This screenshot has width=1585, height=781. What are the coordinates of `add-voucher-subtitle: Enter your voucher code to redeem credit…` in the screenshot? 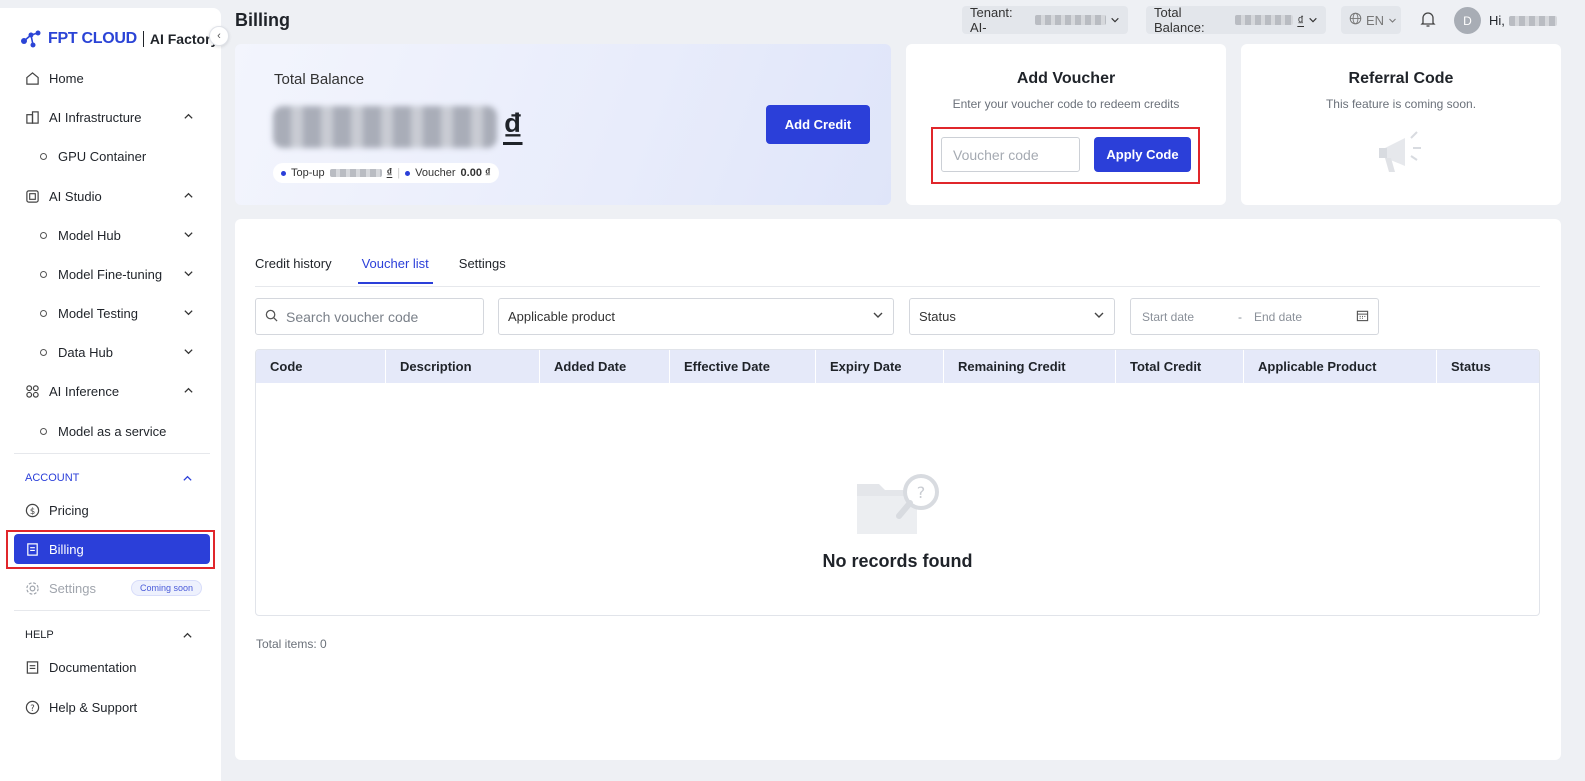 It's located at (1066, 104).